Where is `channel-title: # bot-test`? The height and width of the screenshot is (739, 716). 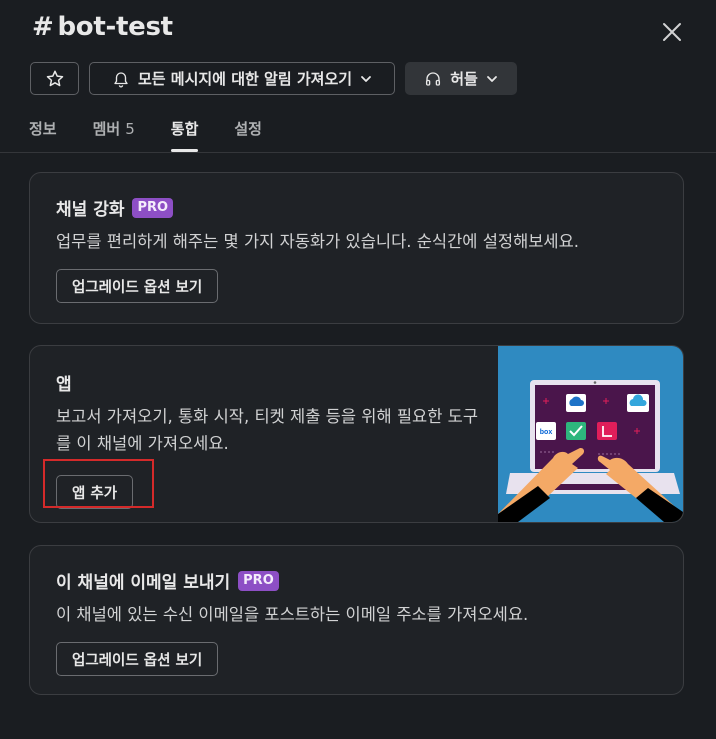 channel-title: # bot-test is located at coordinates (102, 27).